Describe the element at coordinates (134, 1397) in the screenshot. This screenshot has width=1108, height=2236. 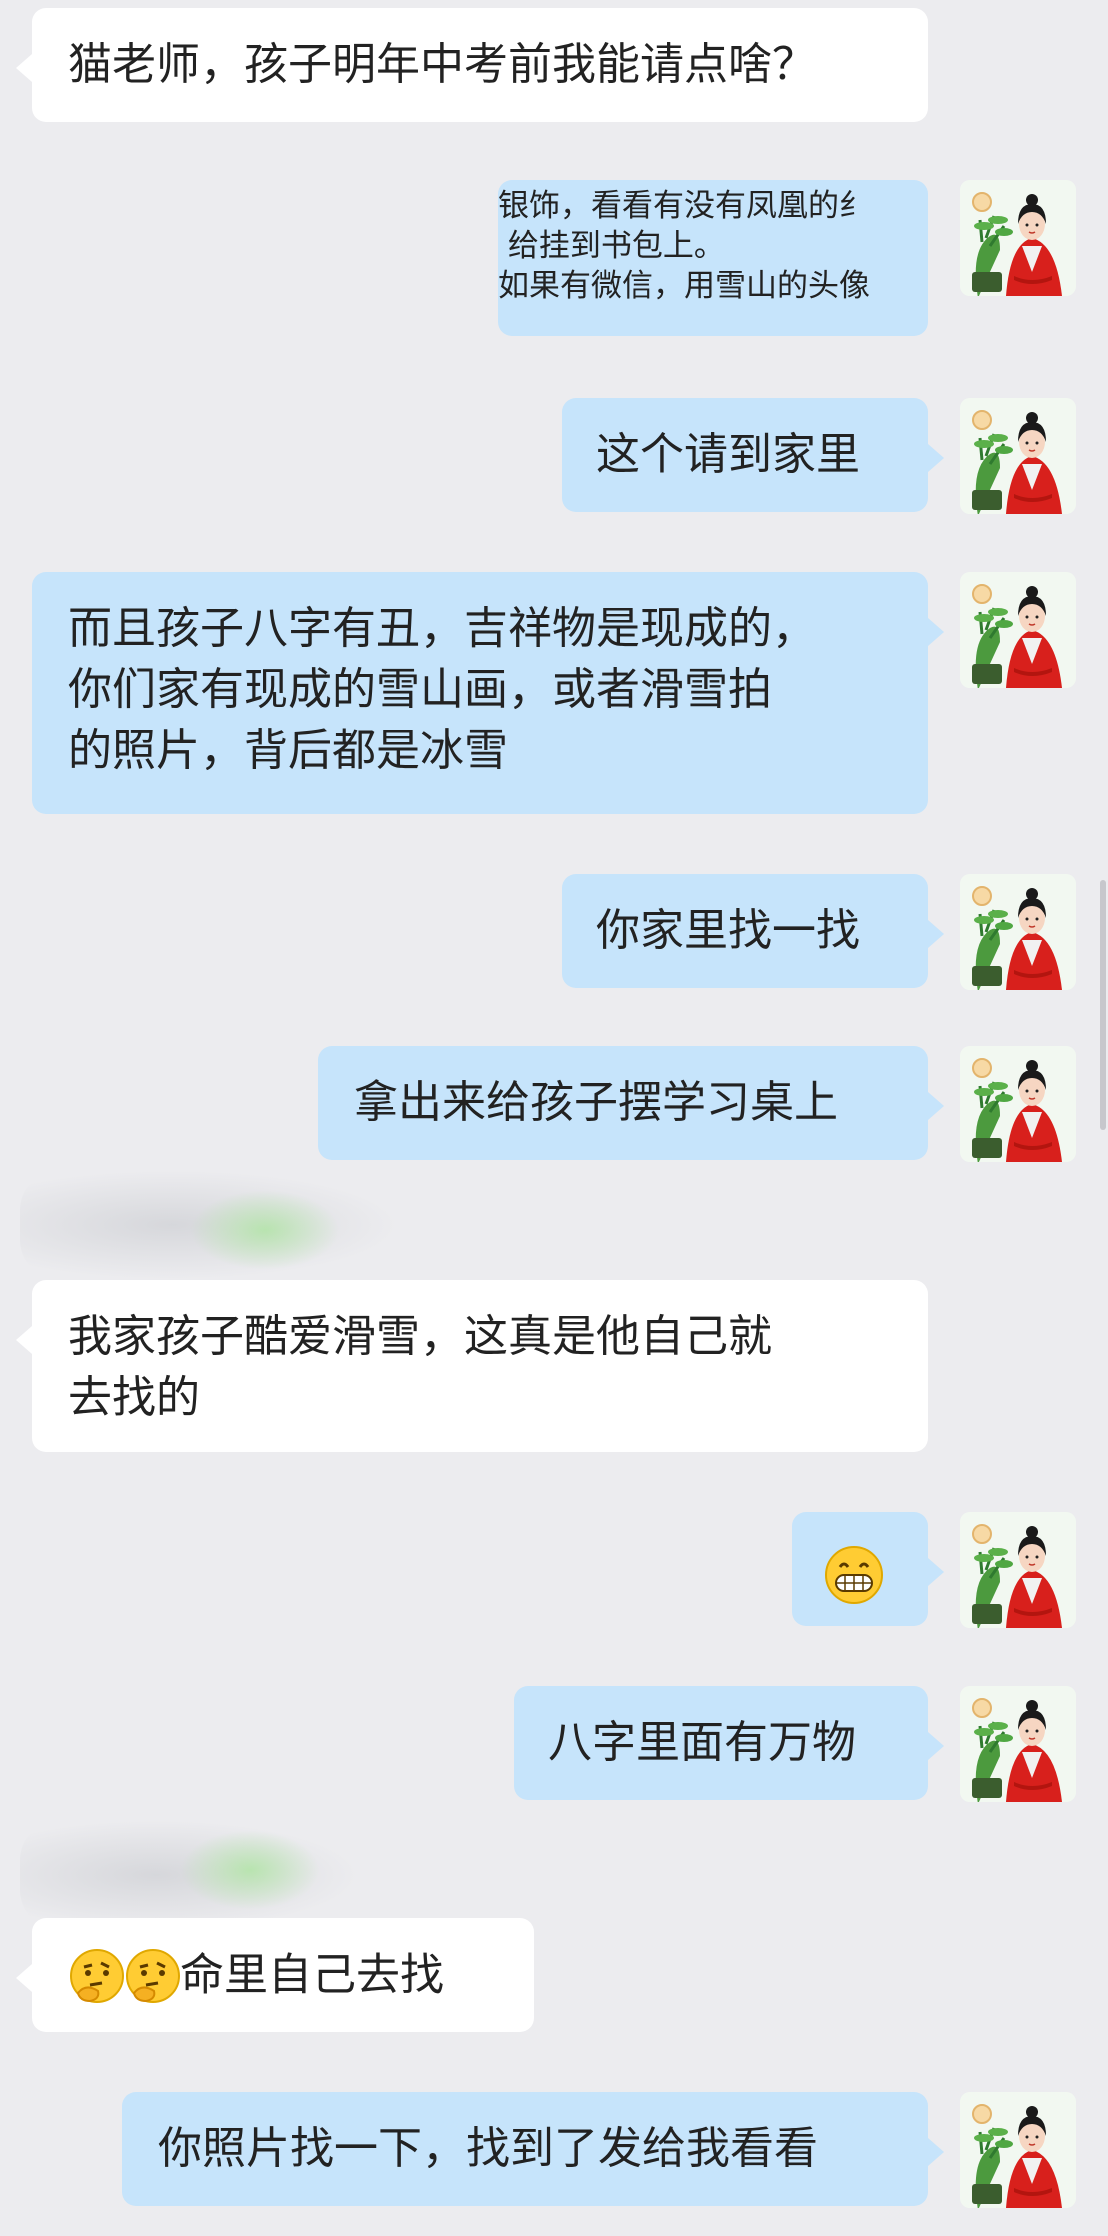
I see `message-line: 去找的` at that location.